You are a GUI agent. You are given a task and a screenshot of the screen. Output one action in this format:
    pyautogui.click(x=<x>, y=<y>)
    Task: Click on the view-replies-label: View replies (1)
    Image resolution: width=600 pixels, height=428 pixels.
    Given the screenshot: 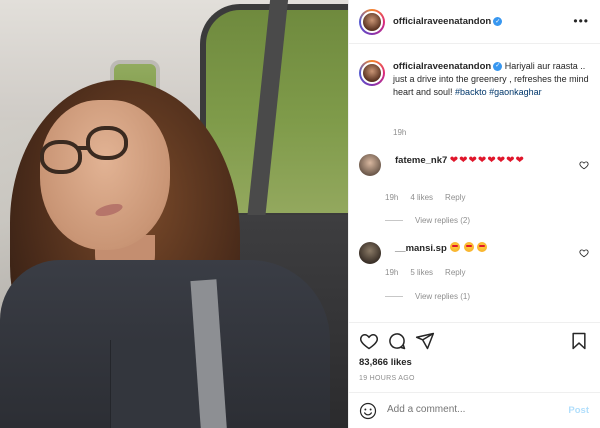 What is the action you would take?
    pyautogui.click(x=442, y=296)
    